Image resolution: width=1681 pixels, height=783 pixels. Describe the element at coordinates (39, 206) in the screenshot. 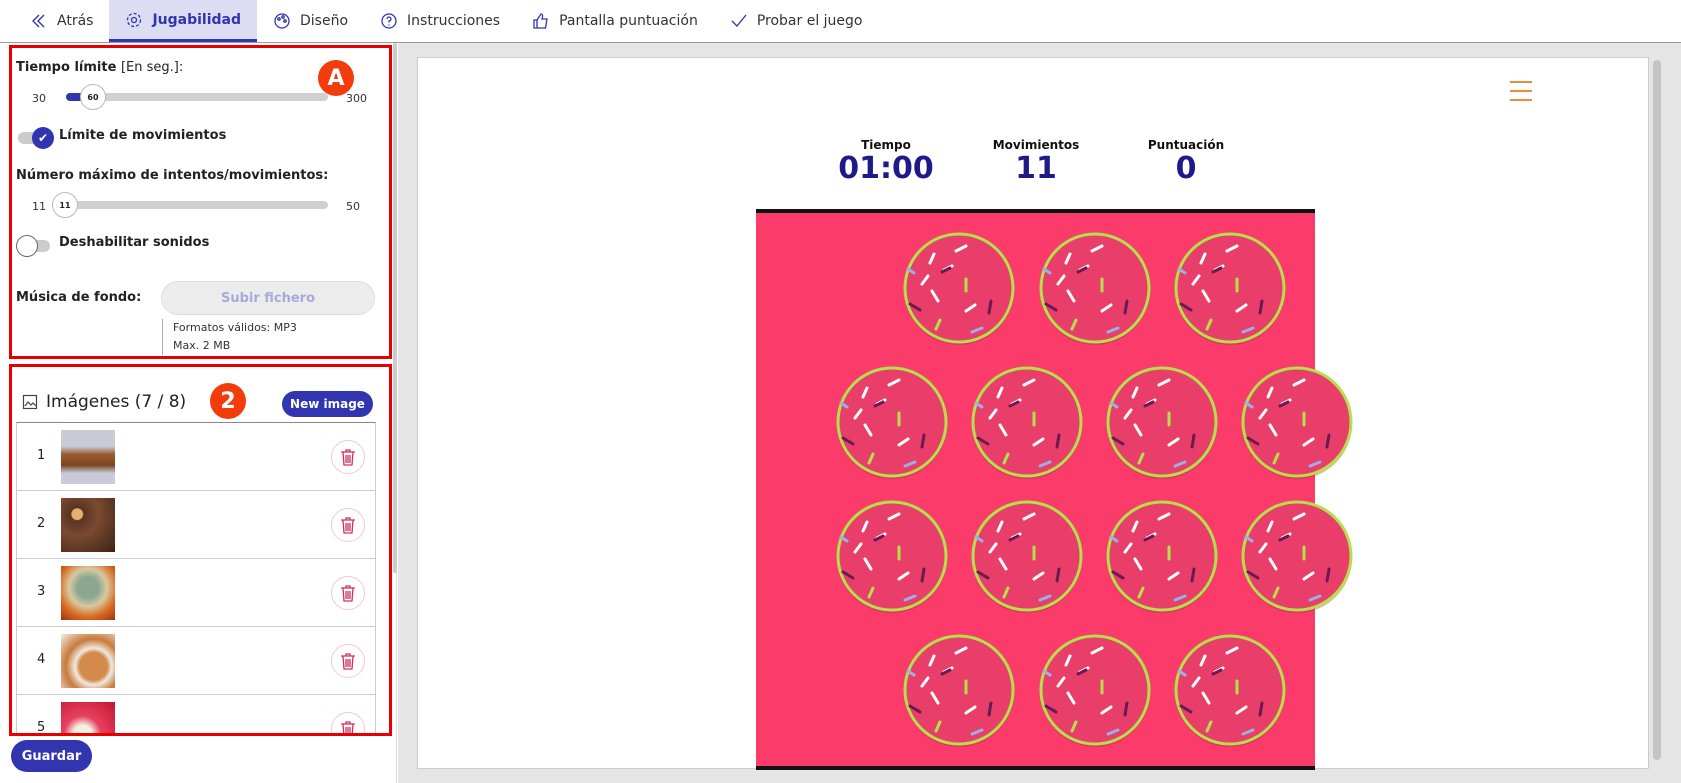

I see `moves-min: 11` at that location.